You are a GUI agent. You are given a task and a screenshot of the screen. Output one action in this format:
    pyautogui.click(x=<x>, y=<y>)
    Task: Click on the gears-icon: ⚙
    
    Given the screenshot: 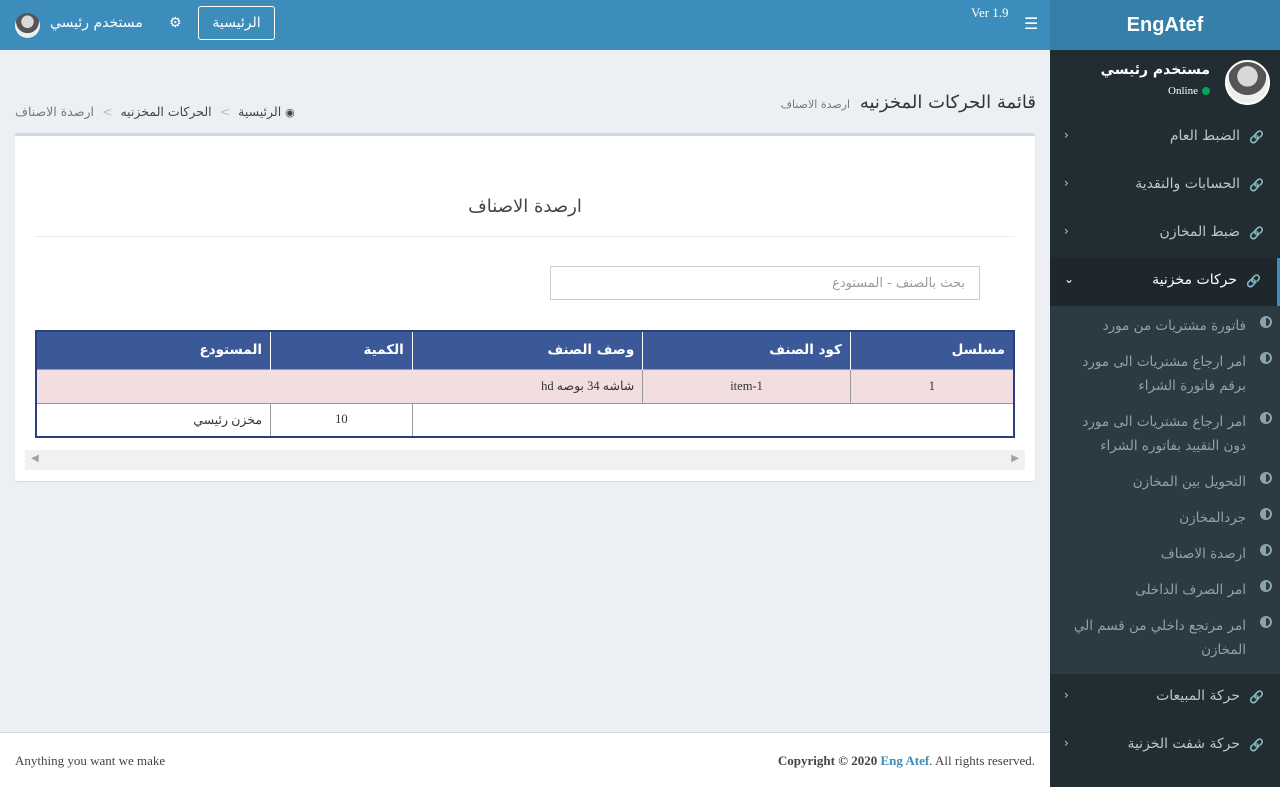 What is the action you would take?
    pyautogui.click(x=175, y=23)
    